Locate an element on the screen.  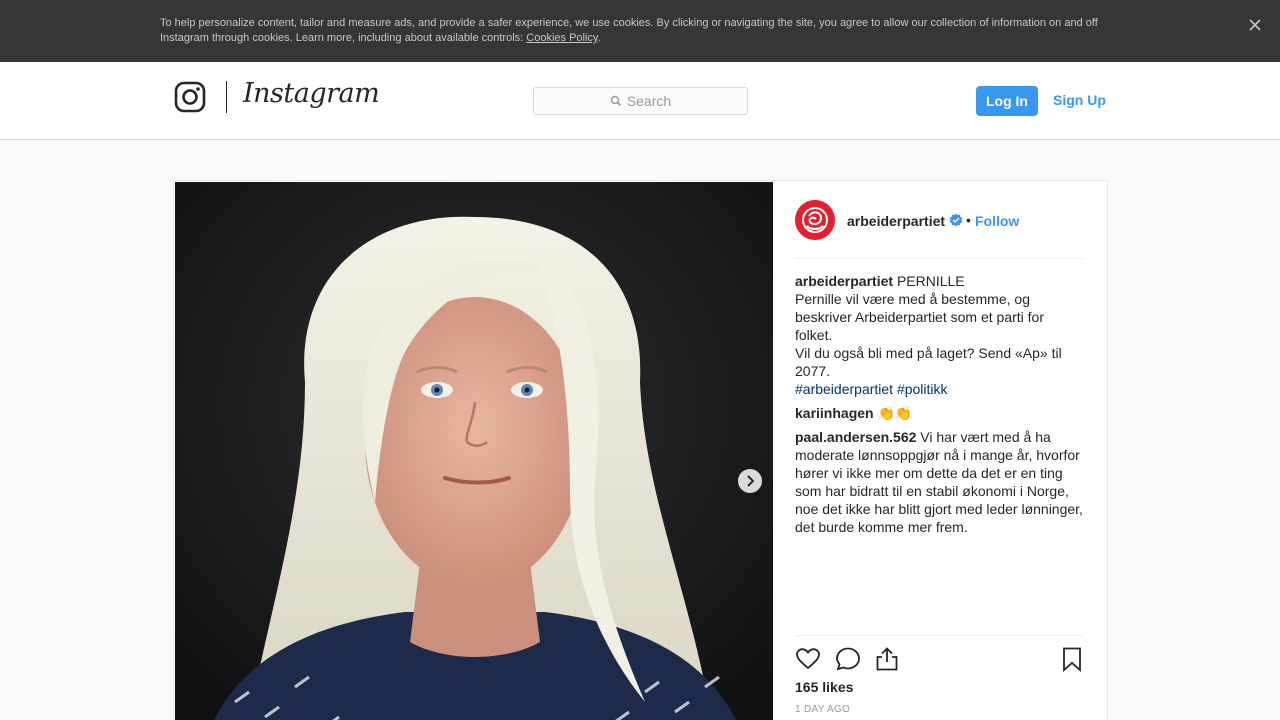
author-avatar is located at coordinates (815, 220).